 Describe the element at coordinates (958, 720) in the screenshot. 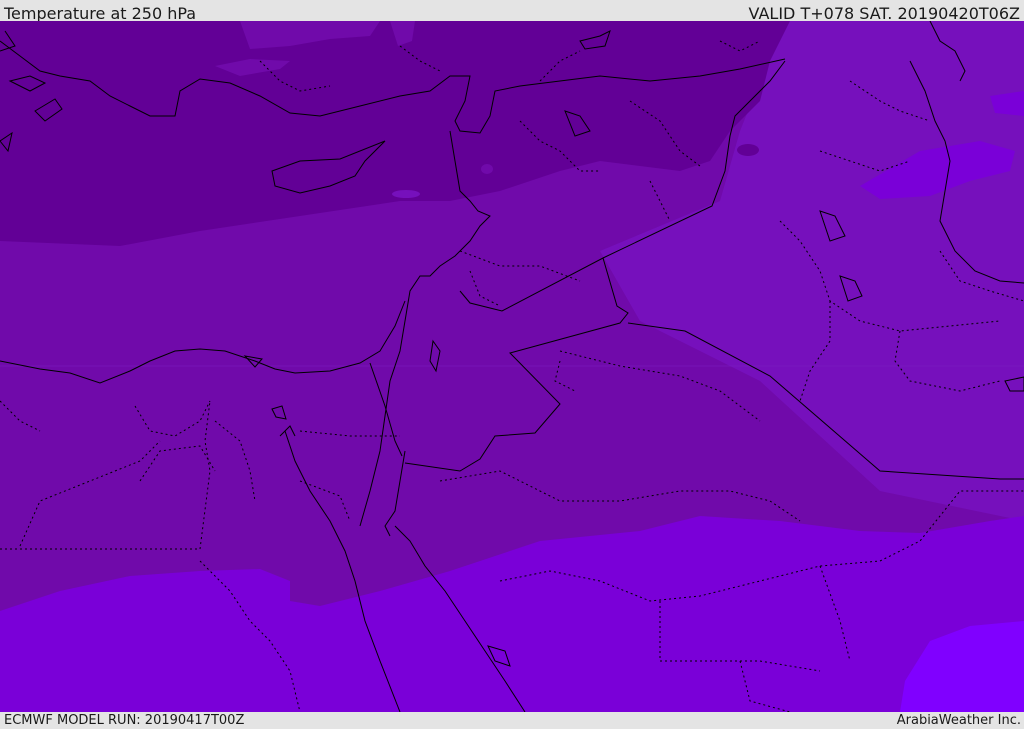

I see `credit-label: ArabiaWeather Inc.` at that location.